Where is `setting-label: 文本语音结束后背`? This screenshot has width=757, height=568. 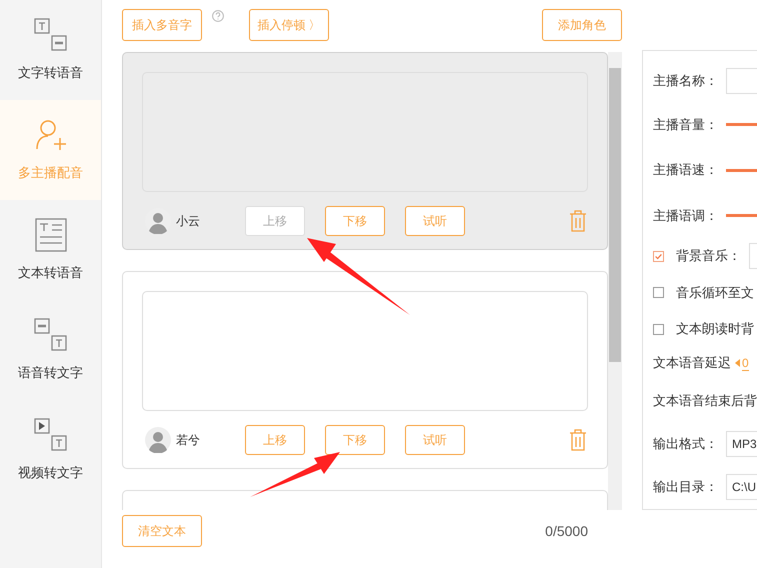
setting-label: 文本语音结束后背 is located at coordinates (705, 401).